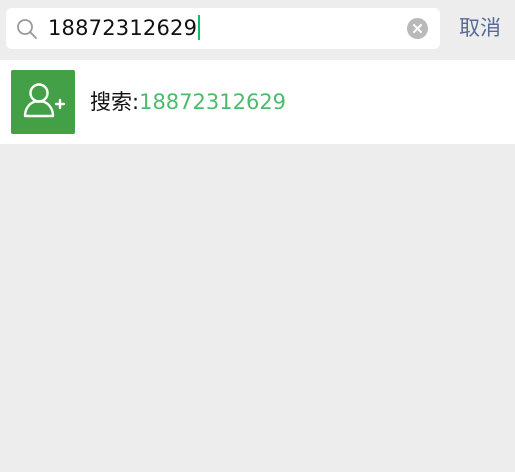 The width and height of the screenshot is (515, 472). What do you see at coordinates (27, 29) in the screenshot?
I see `search-icon` at bounding box center [27, 29].